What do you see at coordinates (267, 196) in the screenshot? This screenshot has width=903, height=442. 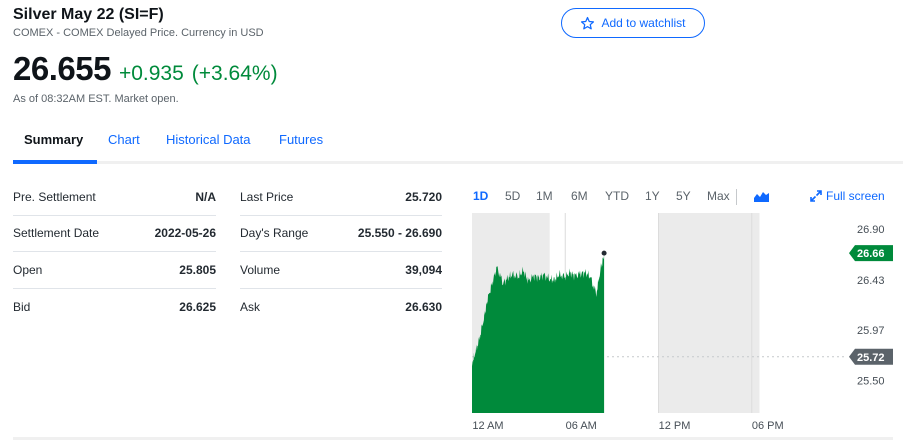 I see `stat-label: Last Price` at bounding box center [267, 196].